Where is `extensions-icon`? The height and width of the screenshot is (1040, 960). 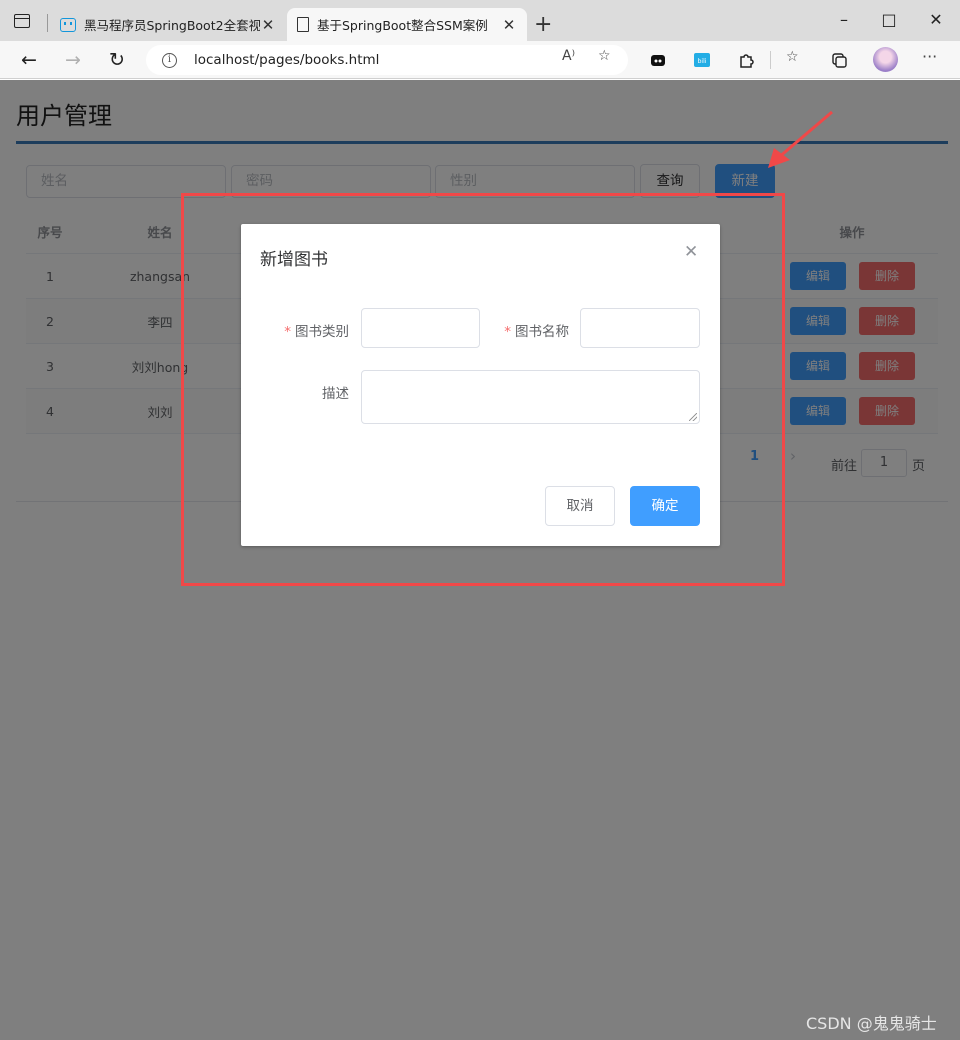
extensions-icon is located at coordinates (746, 60).